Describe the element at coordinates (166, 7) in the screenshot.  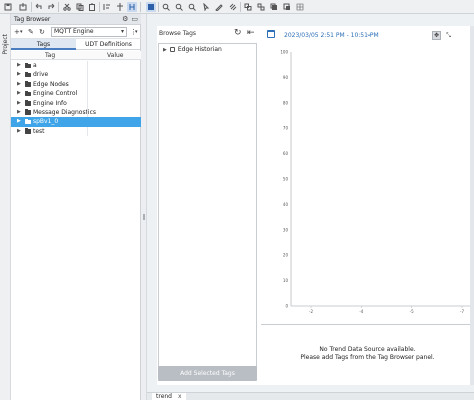
I see `zoom-in-icon` at that location.